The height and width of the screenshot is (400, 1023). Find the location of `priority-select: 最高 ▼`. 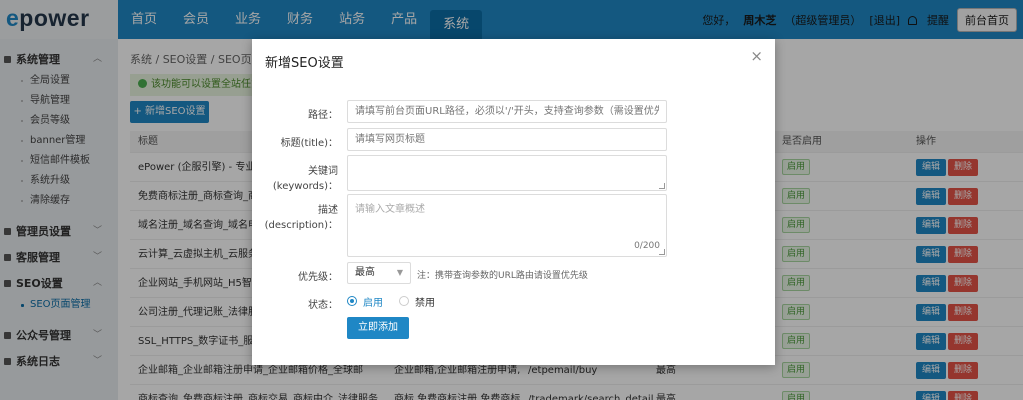

priority-select: 最高 ▼ is located at coordinates (379, 273).